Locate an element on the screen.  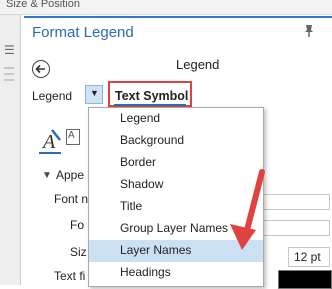
arrow-left-icon is located at coordinates (40, 69).